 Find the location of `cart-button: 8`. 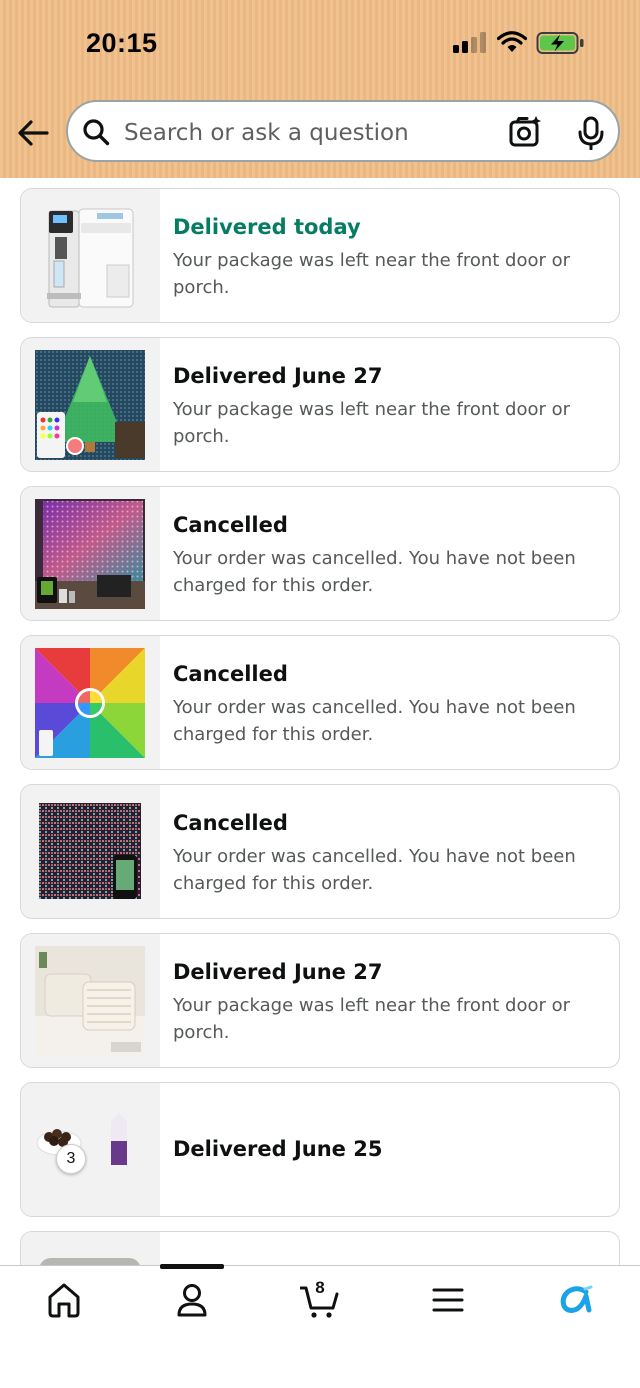

cart-button: 8 is located at coordinates (319, 1299).